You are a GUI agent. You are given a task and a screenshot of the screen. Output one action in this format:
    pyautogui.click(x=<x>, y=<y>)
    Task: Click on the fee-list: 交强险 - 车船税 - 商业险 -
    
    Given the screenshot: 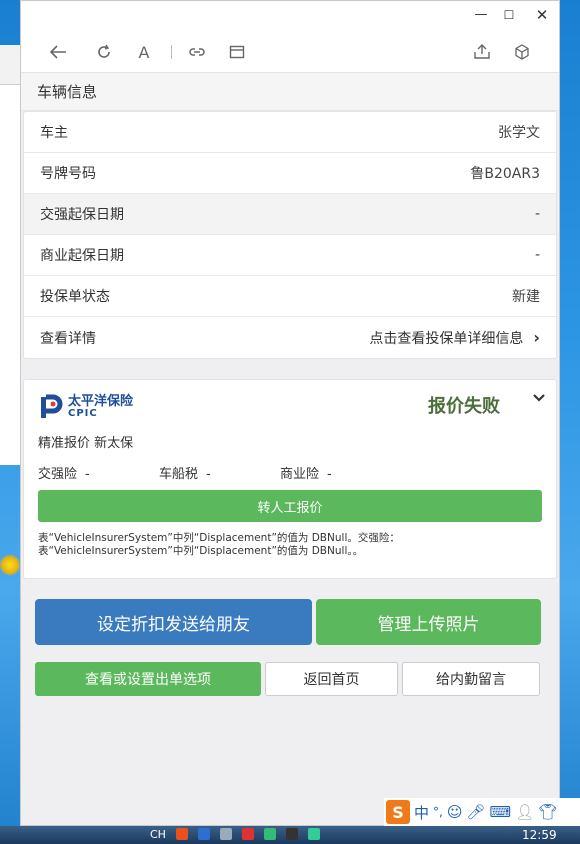 What is the action you would take?
    pyautogui.click(x=290, y=472)
    